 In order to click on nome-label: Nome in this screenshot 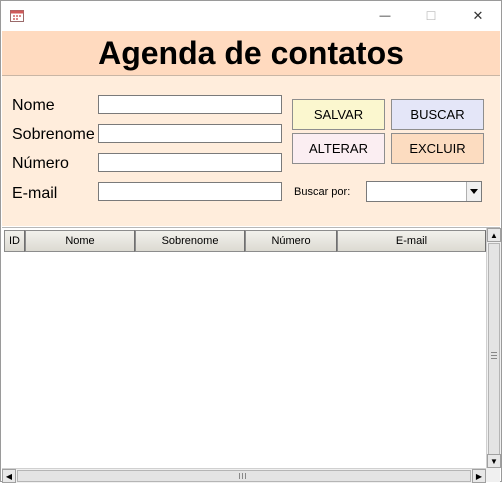, I will do `click(33, 105)`.